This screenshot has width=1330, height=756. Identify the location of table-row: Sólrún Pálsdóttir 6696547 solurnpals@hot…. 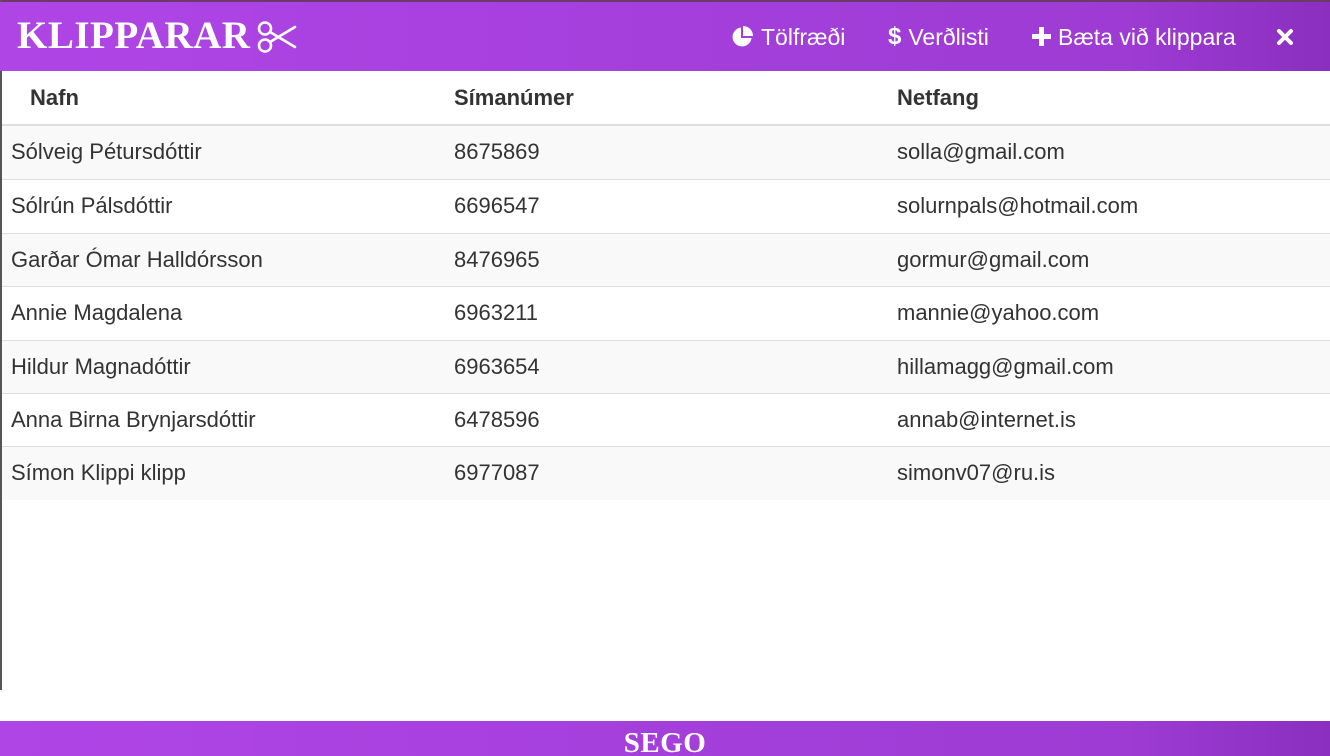
(666, 206).